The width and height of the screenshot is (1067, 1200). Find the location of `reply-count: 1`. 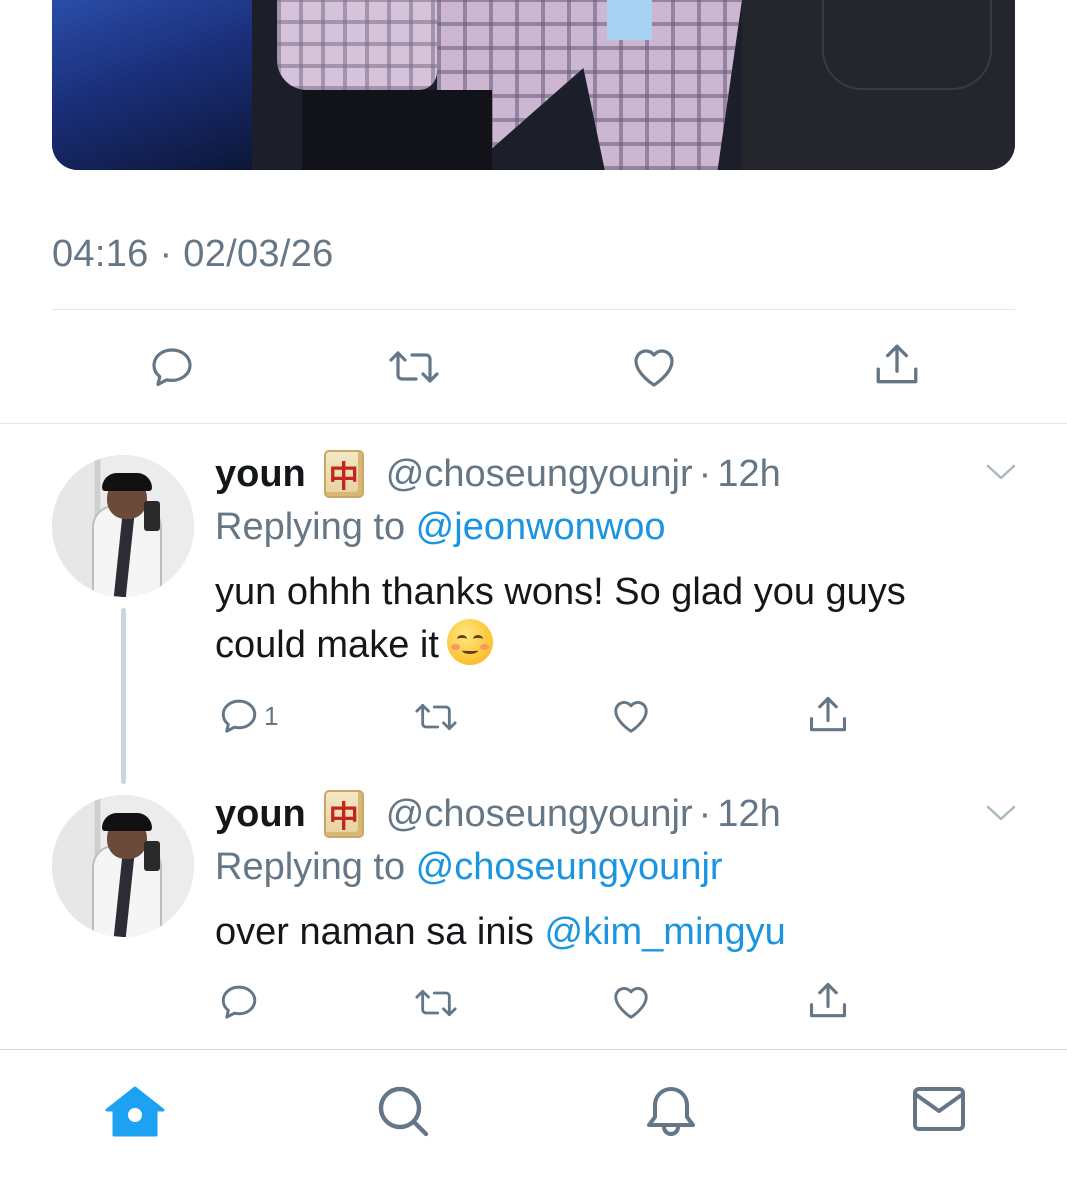

reply-count: 1 is located at coordinates (271, 715).